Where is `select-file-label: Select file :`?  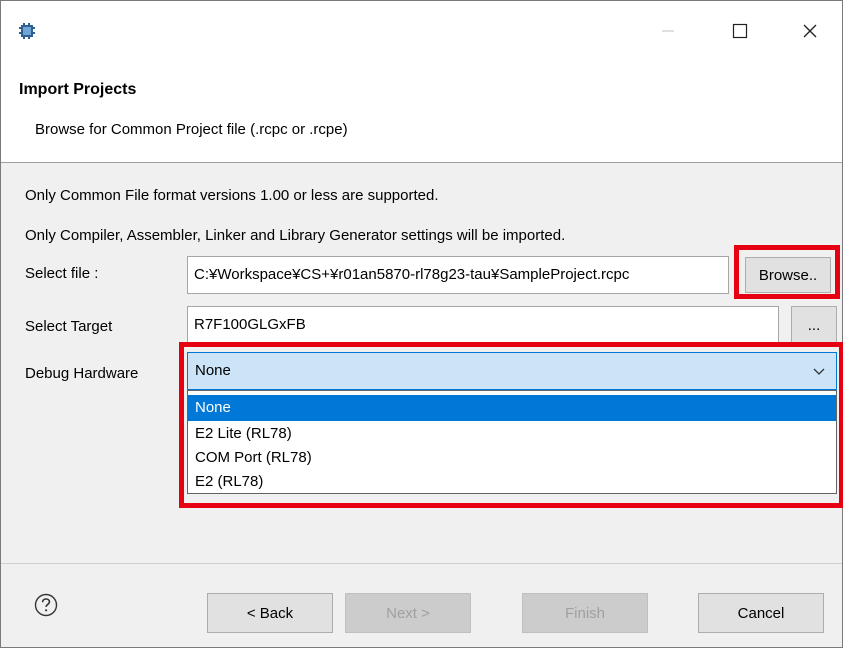
select-file-label: Select file : is located at coordinates (62, 273).